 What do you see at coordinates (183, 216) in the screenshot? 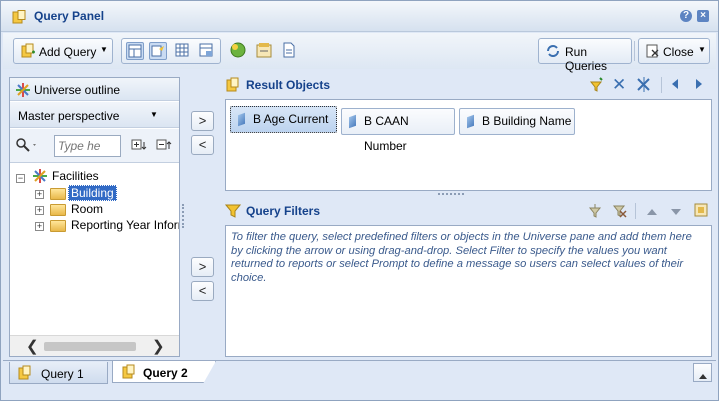
I see `vertical-splitter` at bounding box center [183, 216].